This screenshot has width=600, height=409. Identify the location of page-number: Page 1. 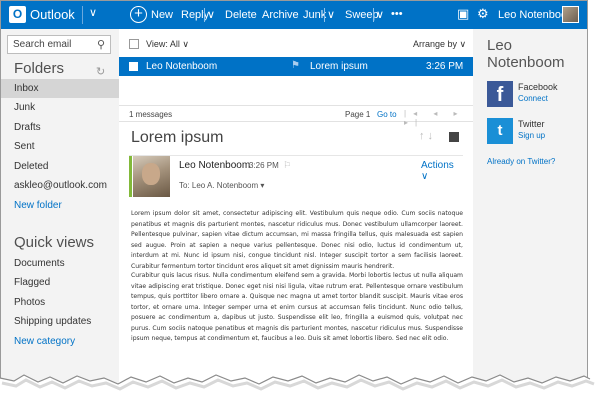
(358, 114).